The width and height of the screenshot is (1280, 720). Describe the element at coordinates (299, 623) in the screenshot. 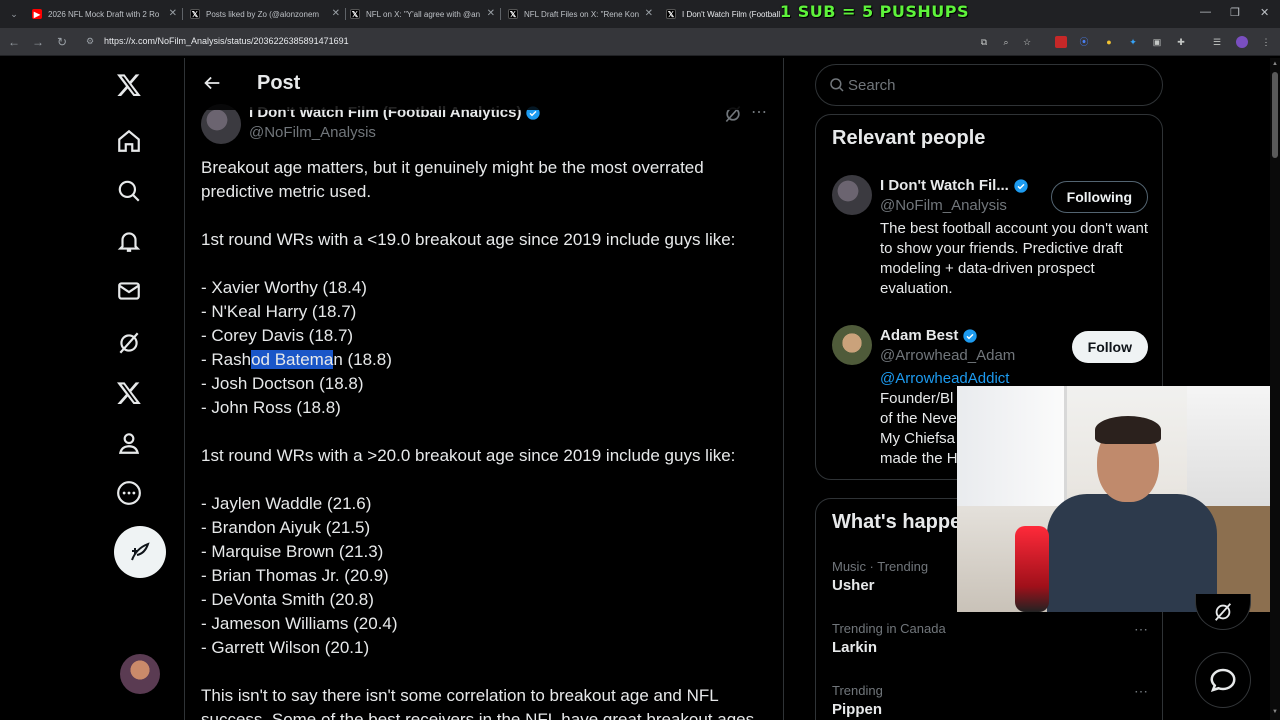

I see `list-item: - Jameson Williams (20.4)` at that location.